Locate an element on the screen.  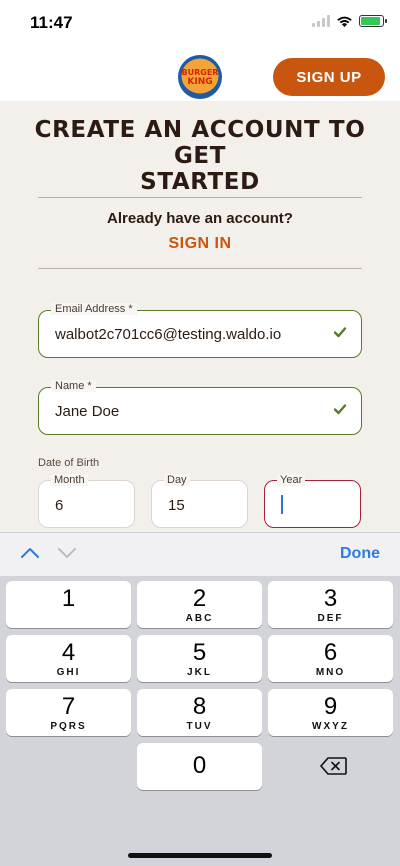
battery-icon is located at coordinates (373, 21).